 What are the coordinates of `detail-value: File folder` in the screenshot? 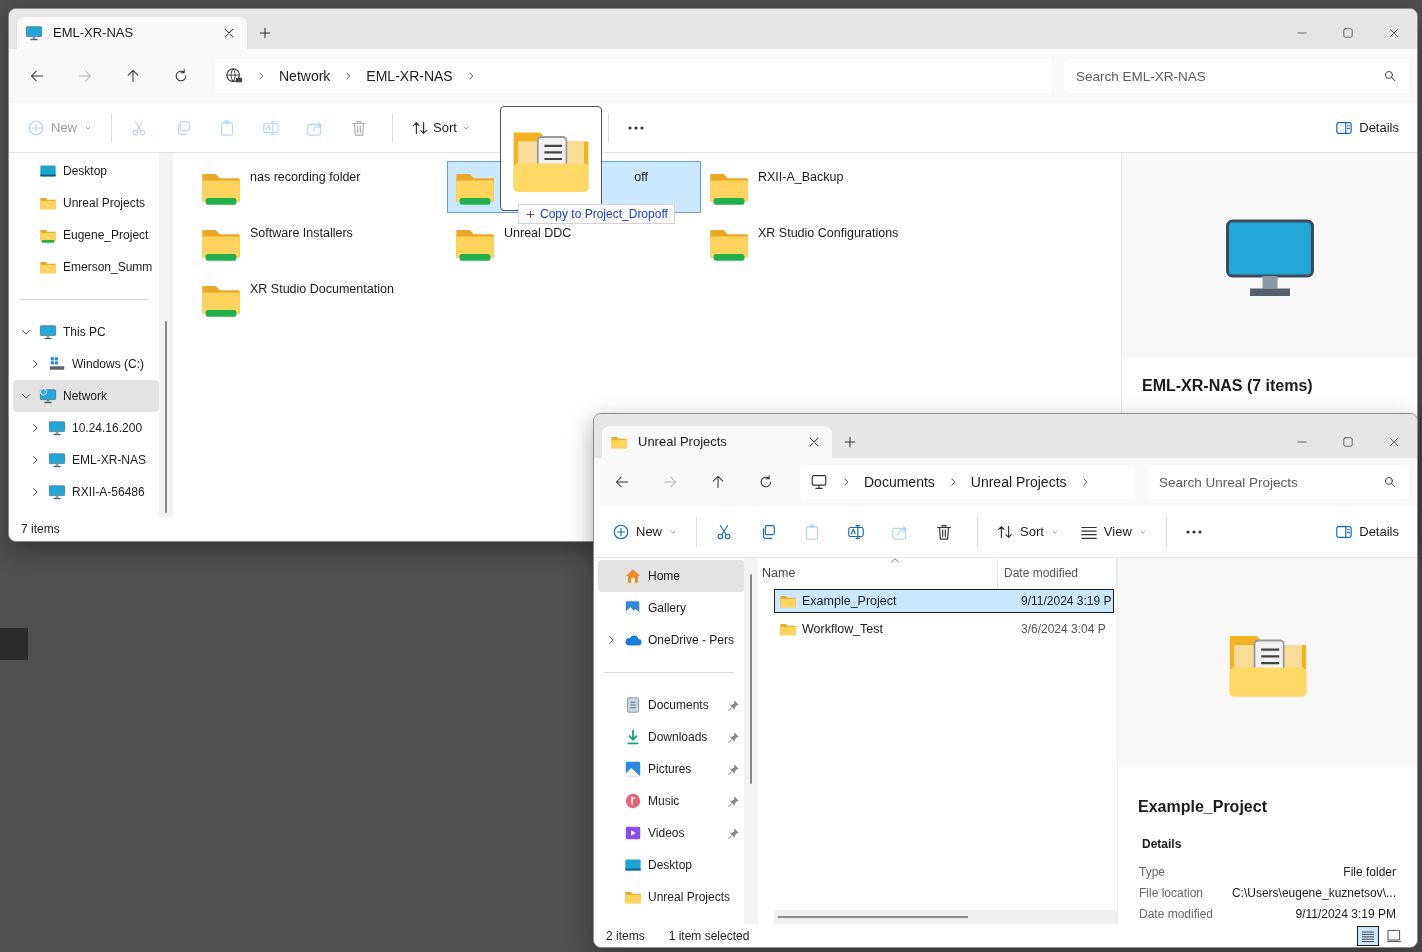 It's located at (1369, 872).